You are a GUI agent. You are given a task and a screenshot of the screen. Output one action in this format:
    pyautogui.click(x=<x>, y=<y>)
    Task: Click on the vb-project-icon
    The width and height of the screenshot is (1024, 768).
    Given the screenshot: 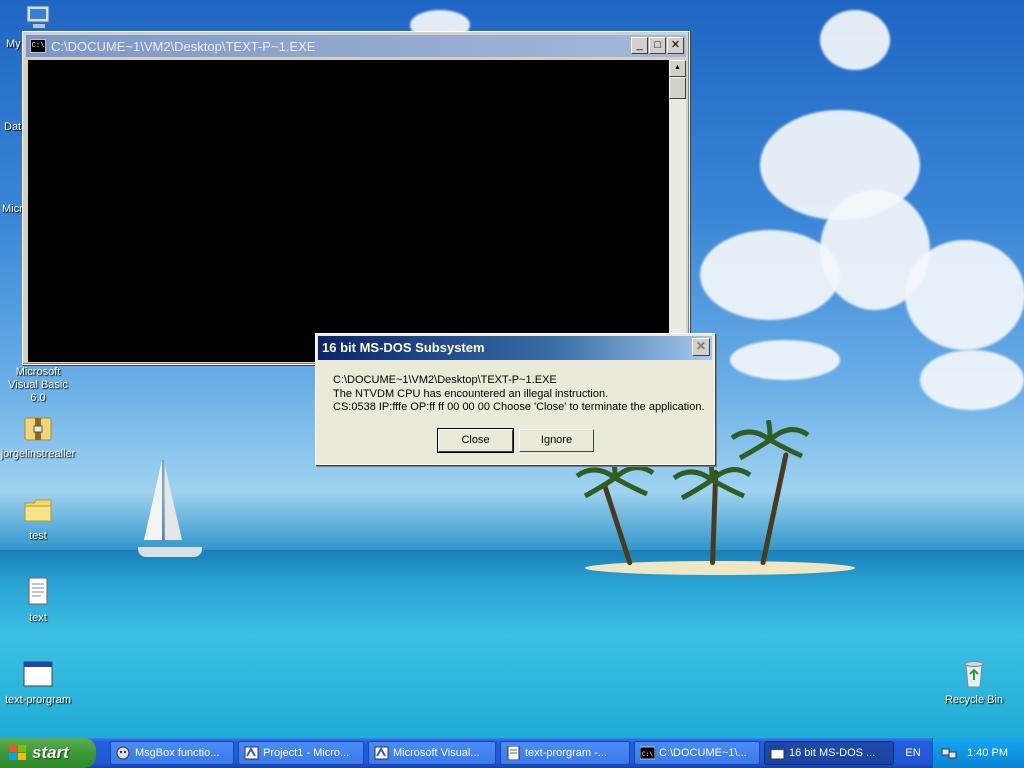 What is the action you would take?
    pyautogui.click(x=251, y=753)
    